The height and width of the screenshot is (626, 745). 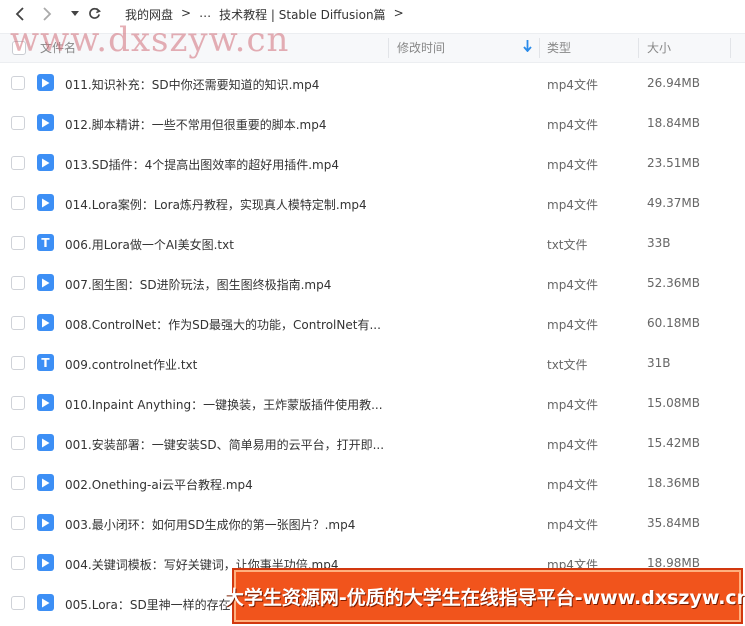 I want to click on breadcrumb-item-current: 技术教程 | Stable Diffusion篇, so click(x=302, y=15).